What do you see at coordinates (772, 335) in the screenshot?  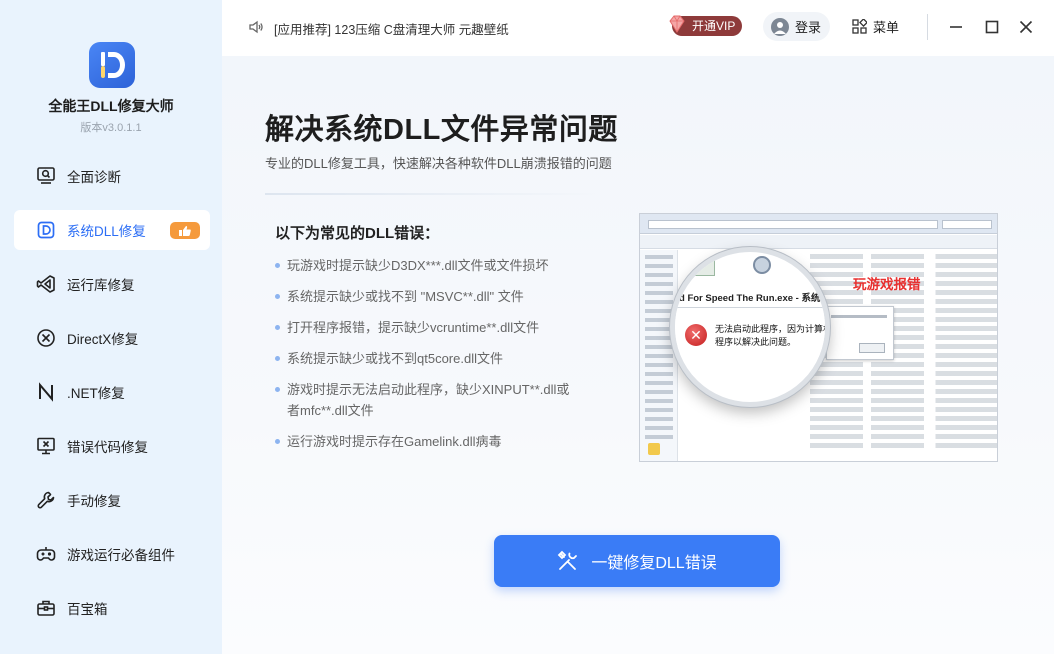 I see `dialog-message: 无法启动此程序，因为计算机中 程序以解决此问题。` at bounding box center [772, 335].